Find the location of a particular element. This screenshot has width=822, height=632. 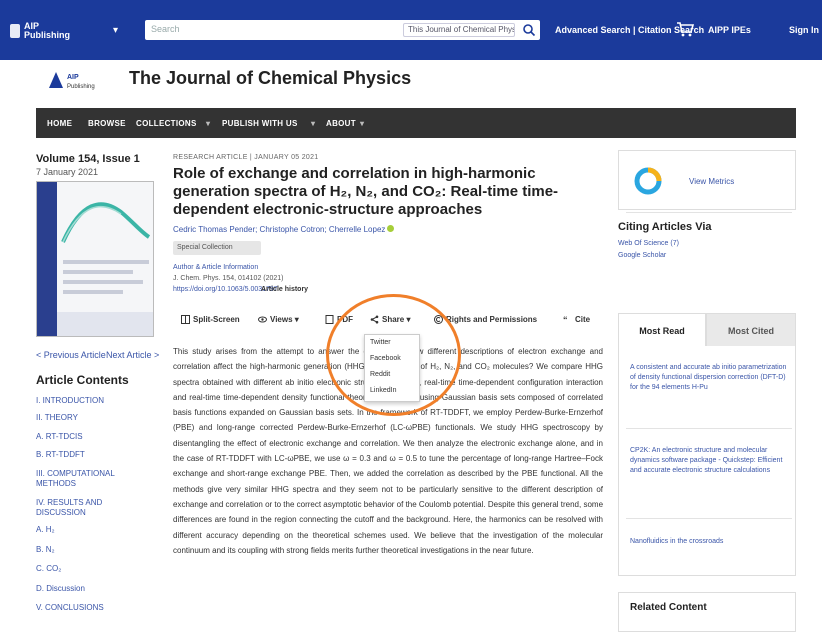

citation-line: J. Chem. Phys. 154, 014102 (2021) is located at coordinates (228, 278).